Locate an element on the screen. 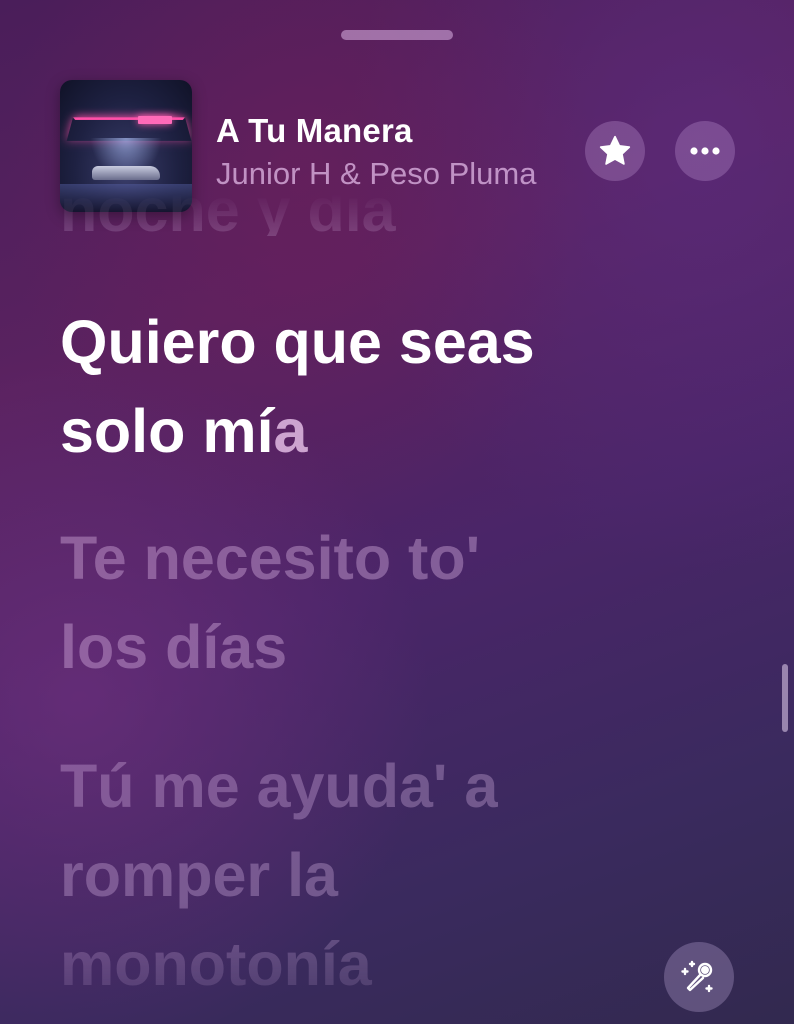 This screenshot has width=794, height=1024. lyric-later-line-3: monotonía is located at coordinates (216, 964).